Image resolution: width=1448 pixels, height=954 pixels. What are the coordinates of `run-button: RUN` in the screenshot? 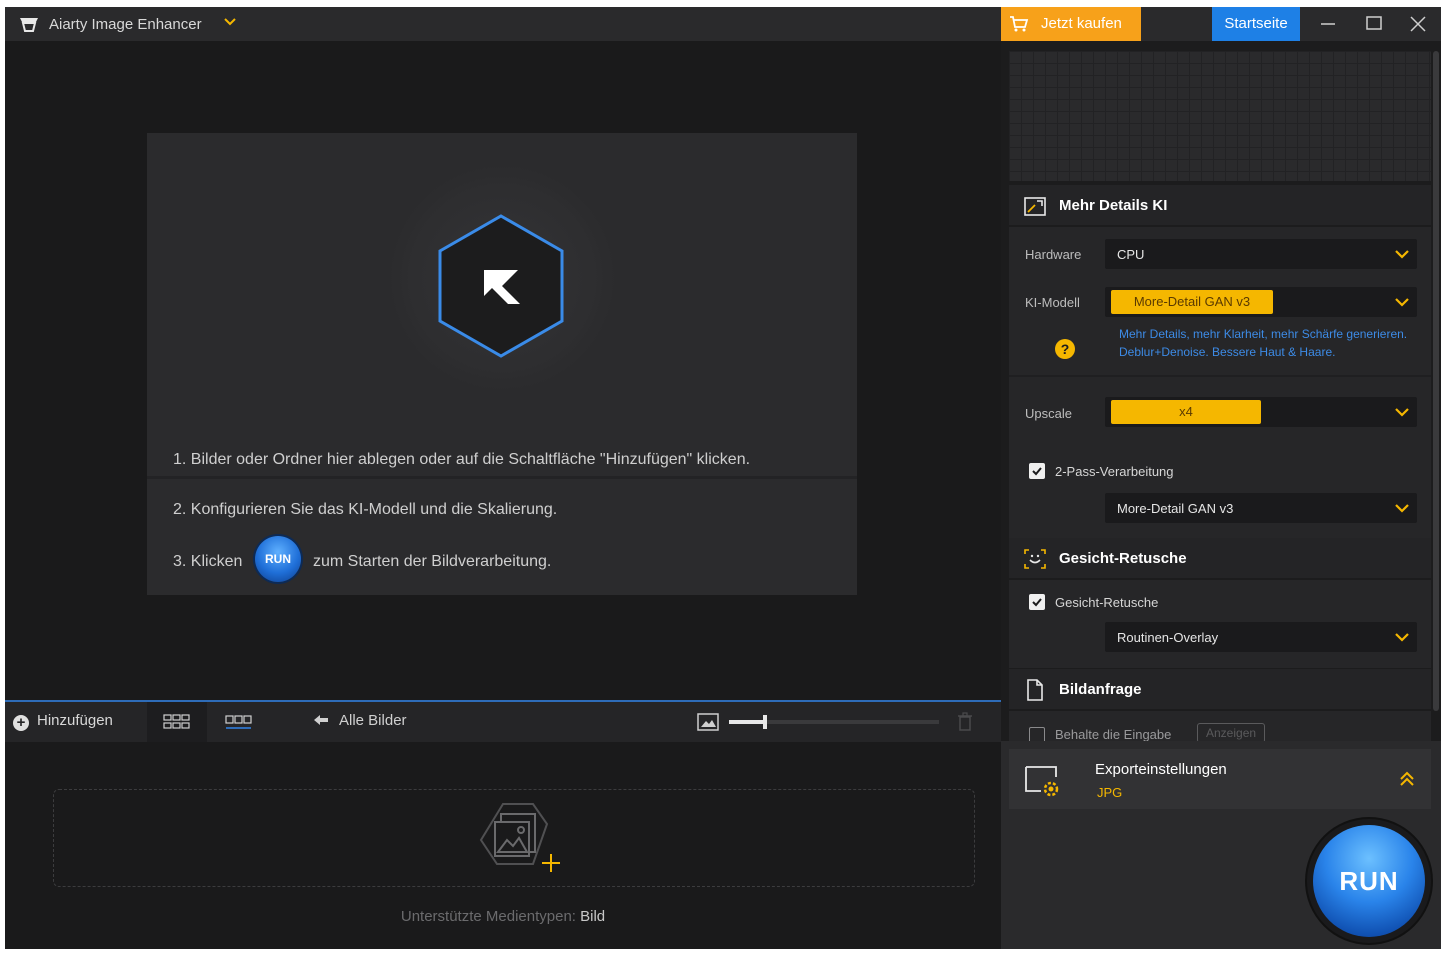 It's located at (1369, 881).